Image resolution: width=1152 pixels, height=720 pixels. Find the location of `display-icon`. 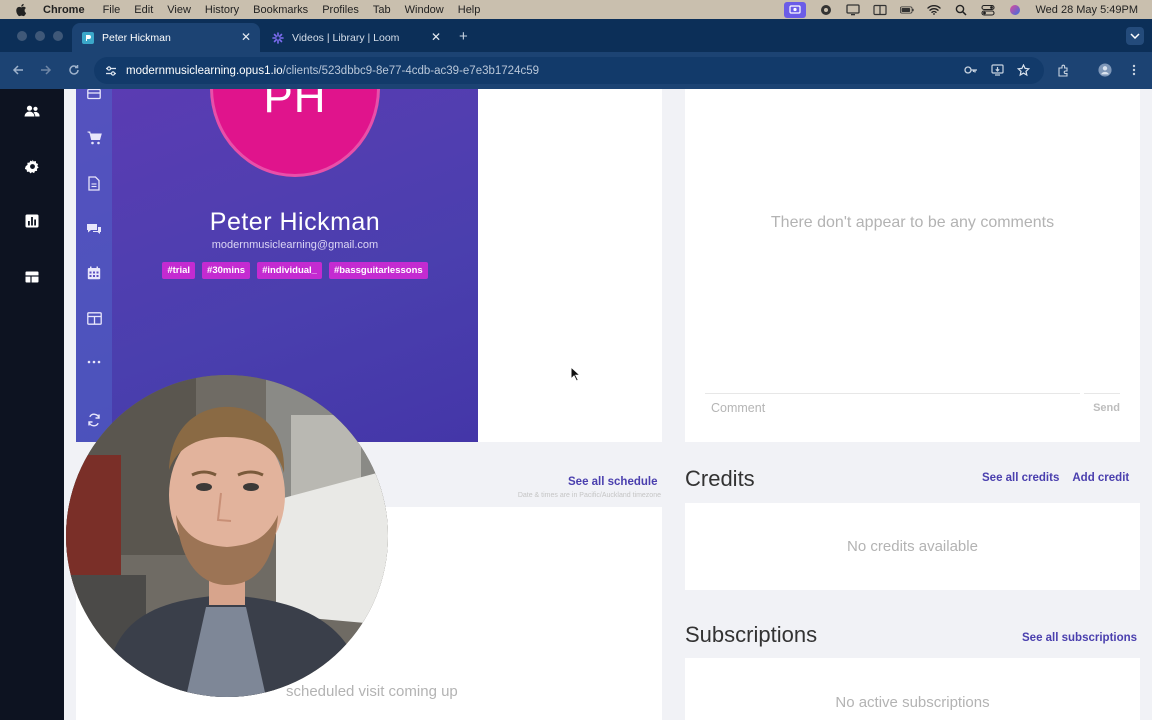

display-icon is located at coordinates (853, 9).